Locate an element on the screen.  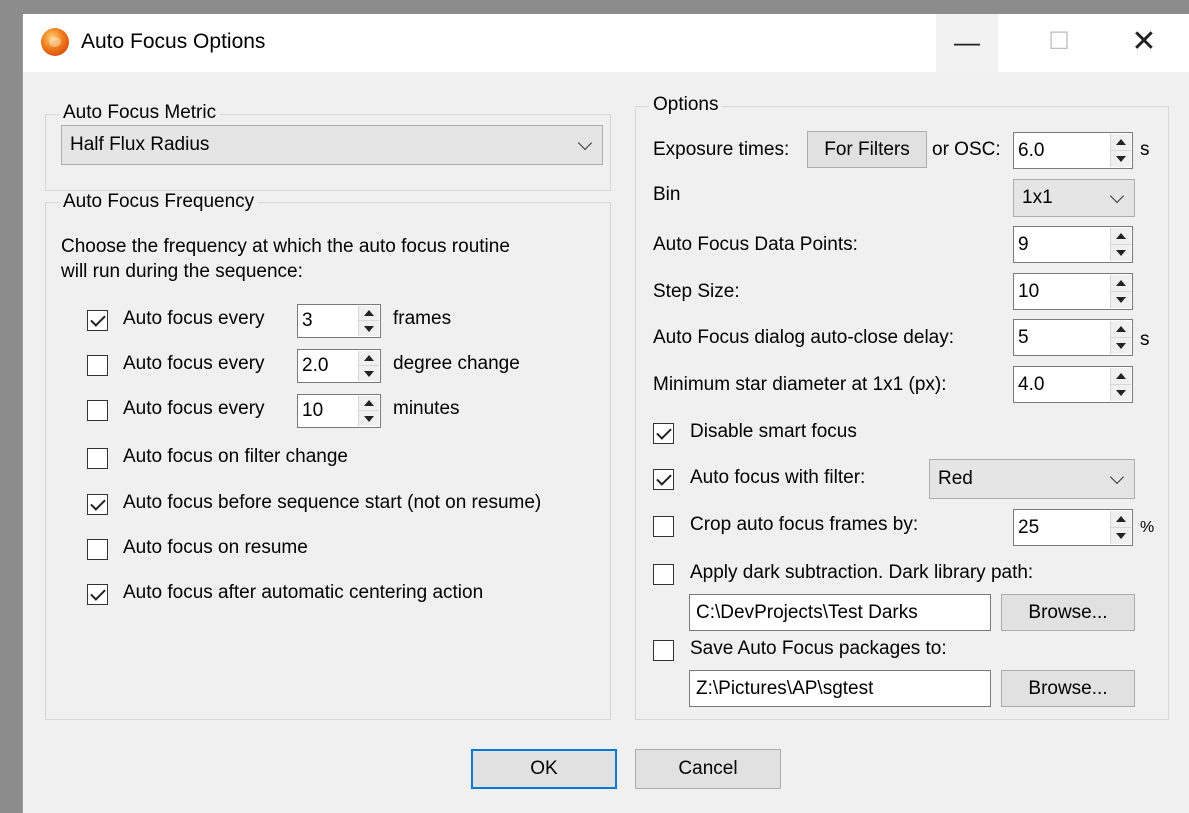
disable-smart-focus-checkbox is located at coordinates (663, 433).